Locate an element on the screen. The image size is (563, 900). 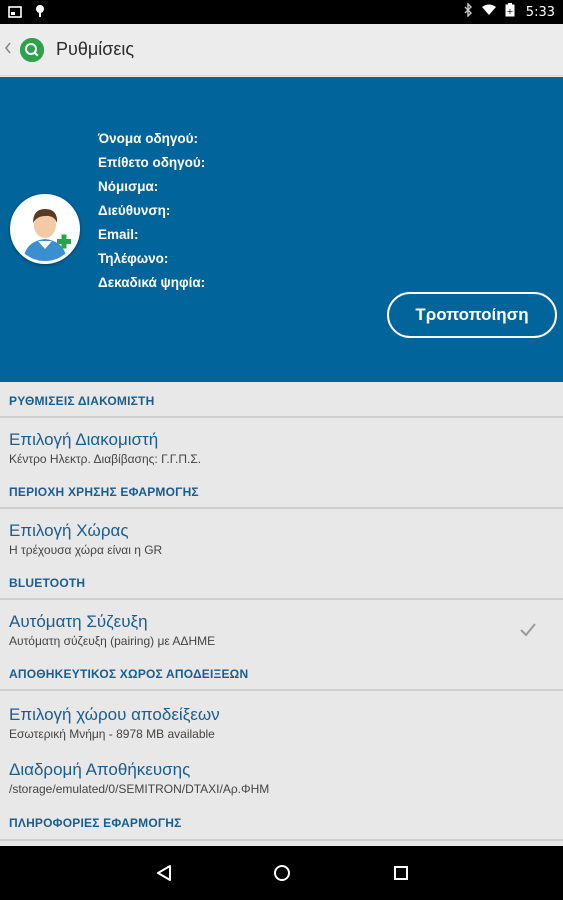
currency-label: Νόμισμα: is located at coordinates (128, 186).